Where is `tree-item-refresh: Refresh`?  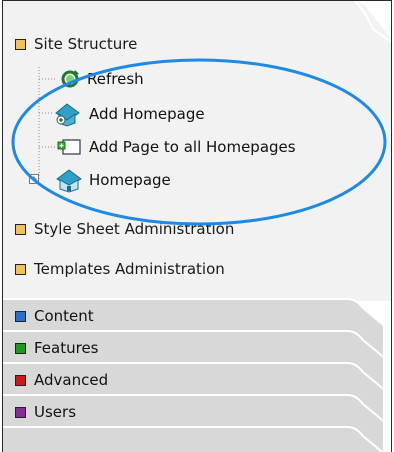
tree-item-refresh: Refresh is located at coordinates (101, 79).